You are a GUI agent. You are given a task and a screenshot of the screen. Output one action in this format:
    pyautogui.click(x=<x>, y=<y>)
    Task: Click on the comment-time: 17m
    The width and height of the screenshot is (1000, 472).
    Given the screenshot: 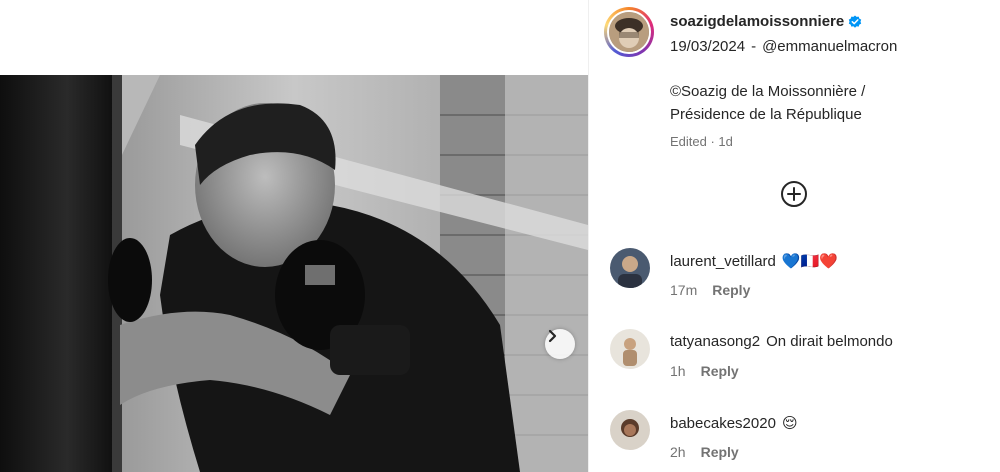 What is the action you would take?
    pyautogui.click(x=684, y=290)
    